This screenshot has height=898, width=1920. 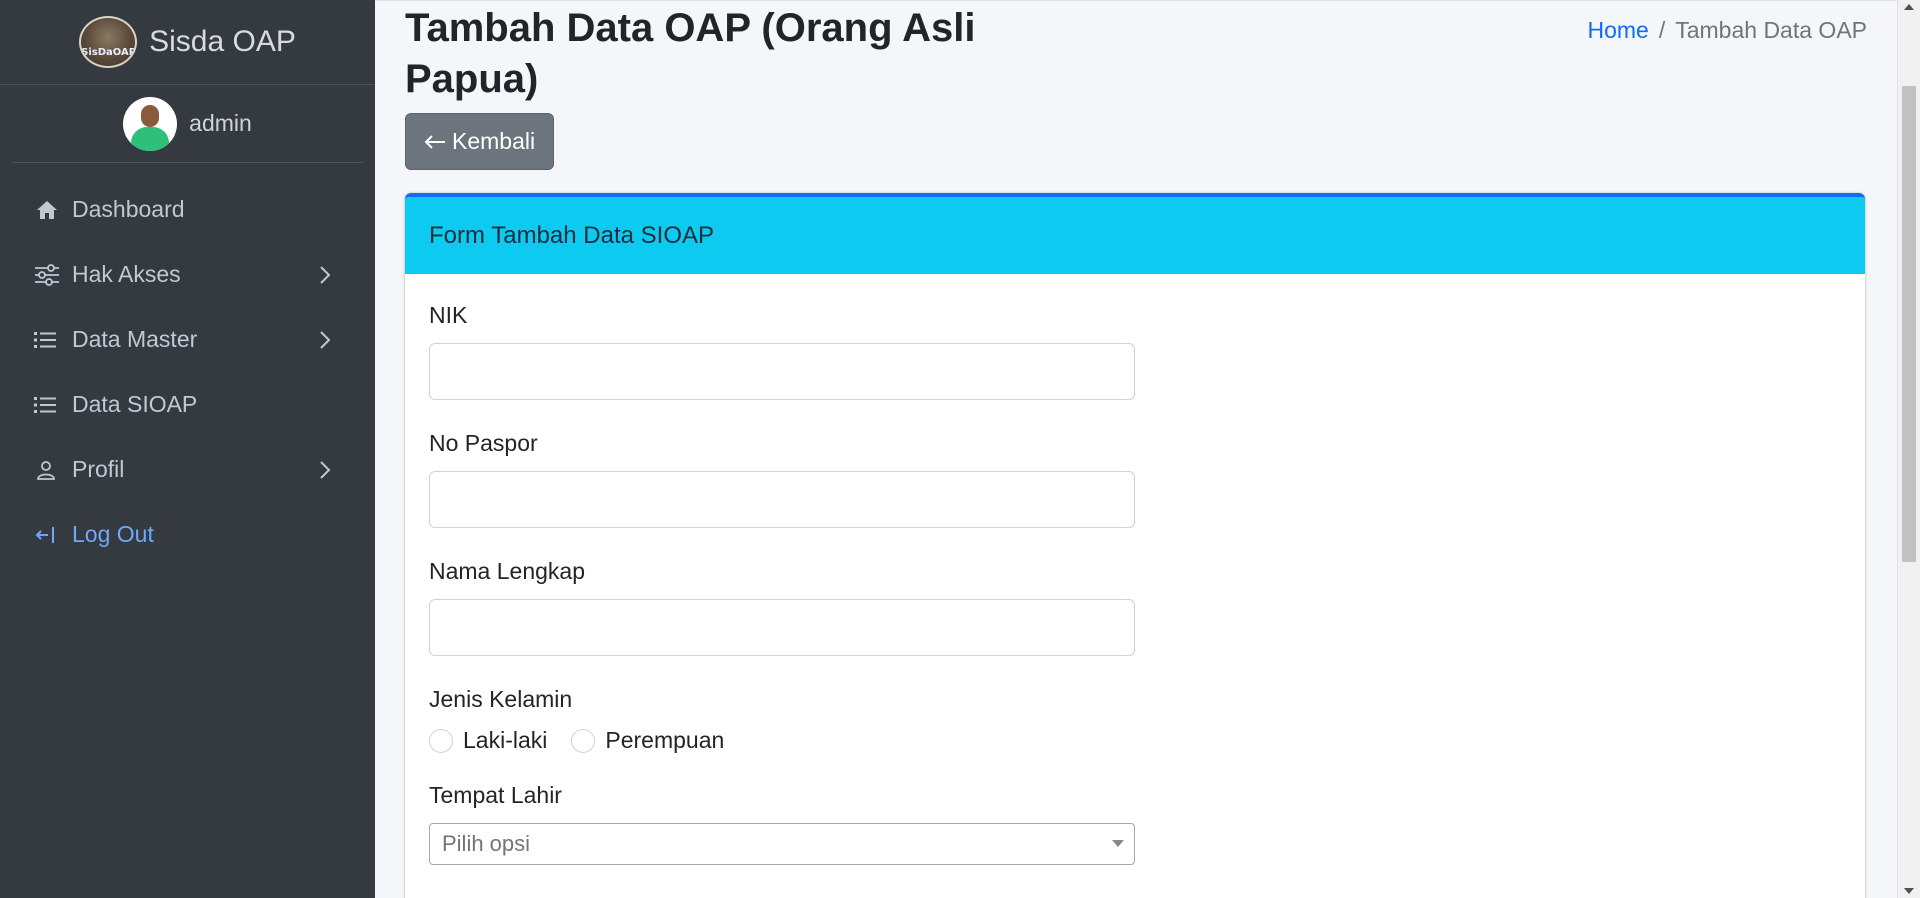 What do you see at coordinates (98, 469) in the screenshot?
I see `sidebar-item-label: Profil` at bounding box center [98, 469].